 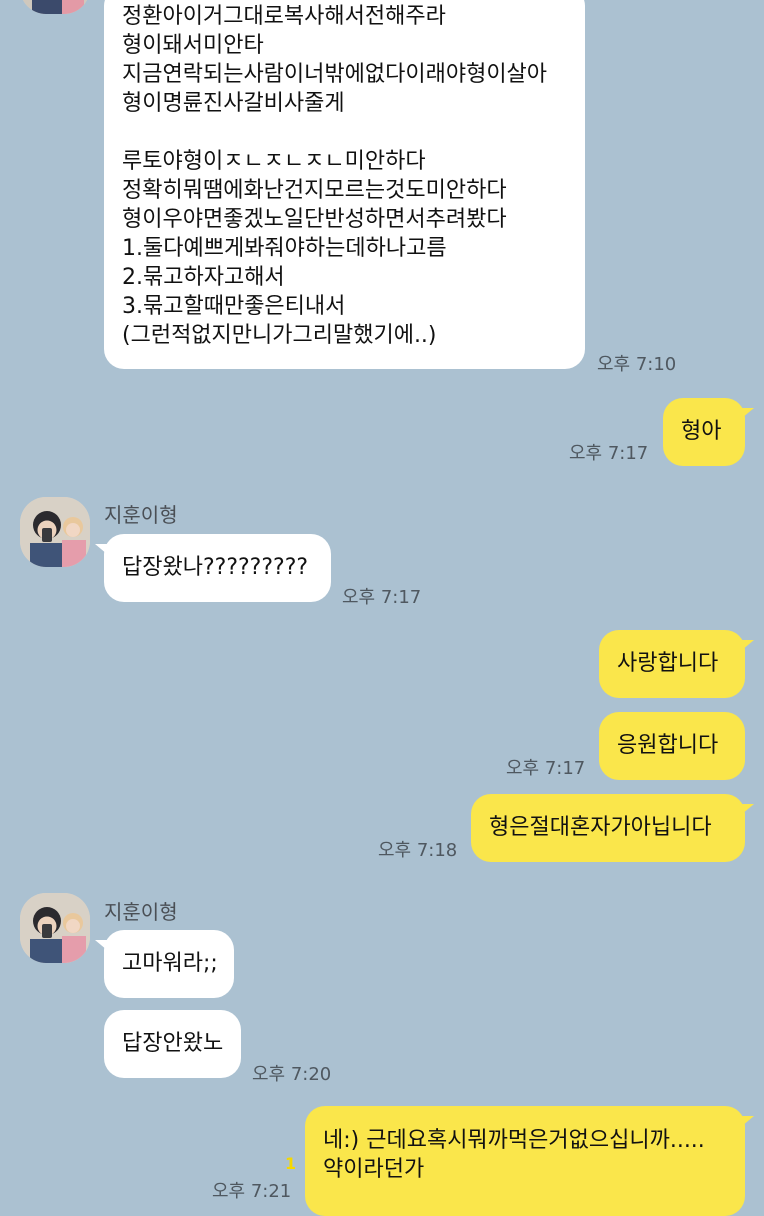 I want to click on message-text: 고마워라;;, so click(x=170, y=963).